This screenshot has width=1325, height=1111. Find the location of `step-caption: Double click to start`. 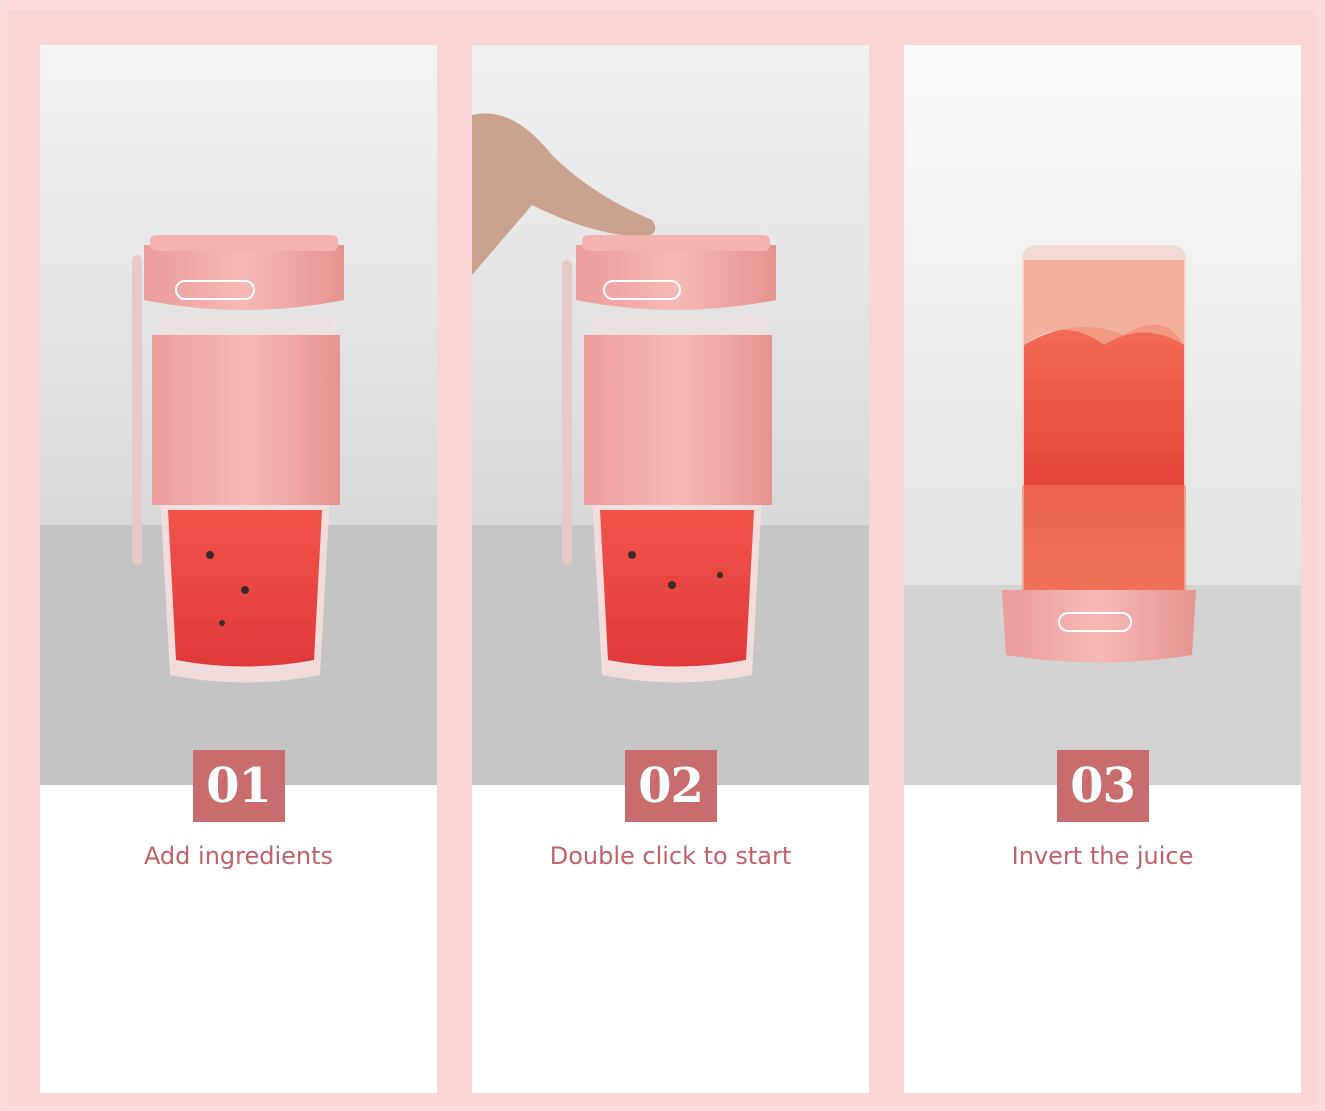

step-caption: Double click to start is located at coordinates (670, 856).